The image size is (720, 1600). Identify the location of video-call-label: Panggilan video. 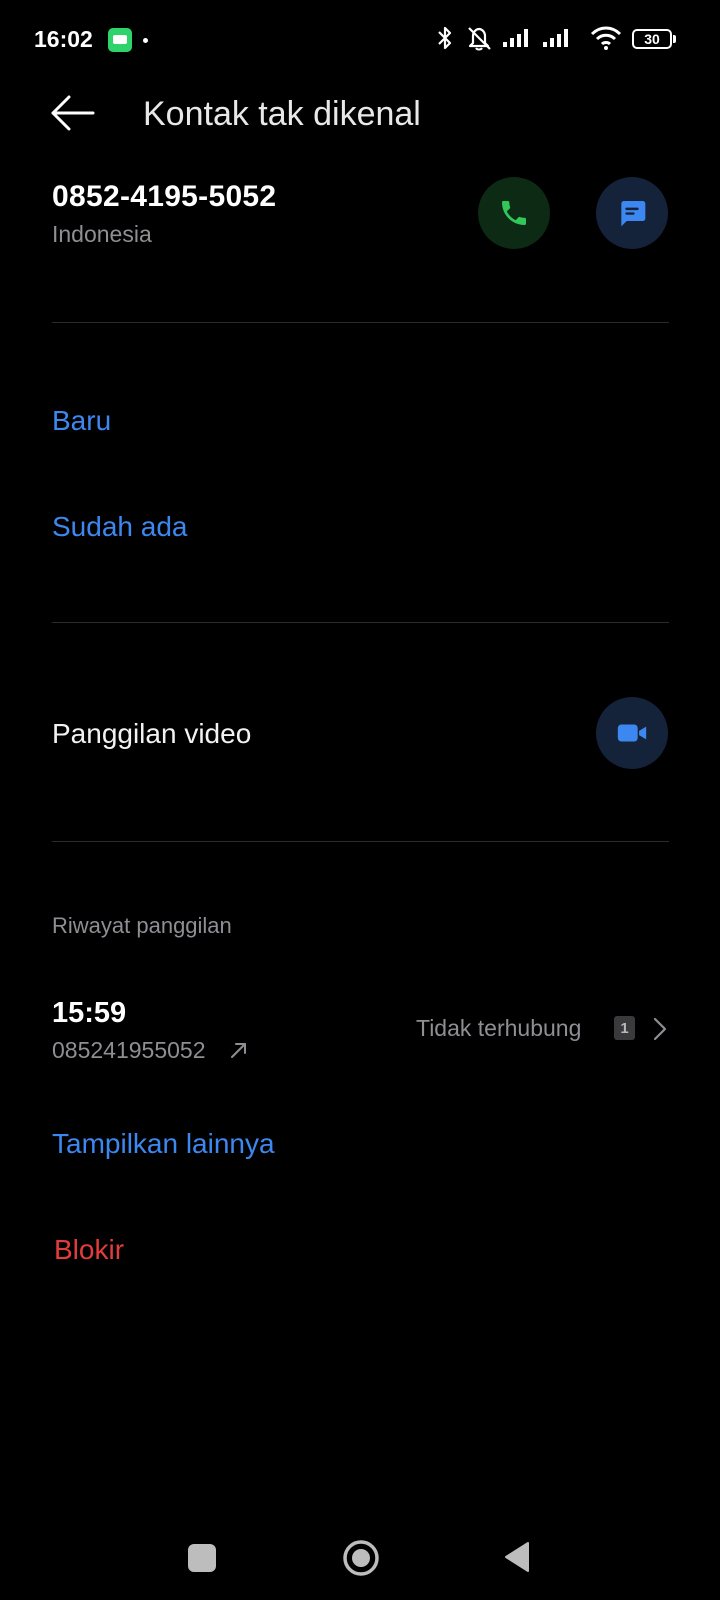
(151, 734).